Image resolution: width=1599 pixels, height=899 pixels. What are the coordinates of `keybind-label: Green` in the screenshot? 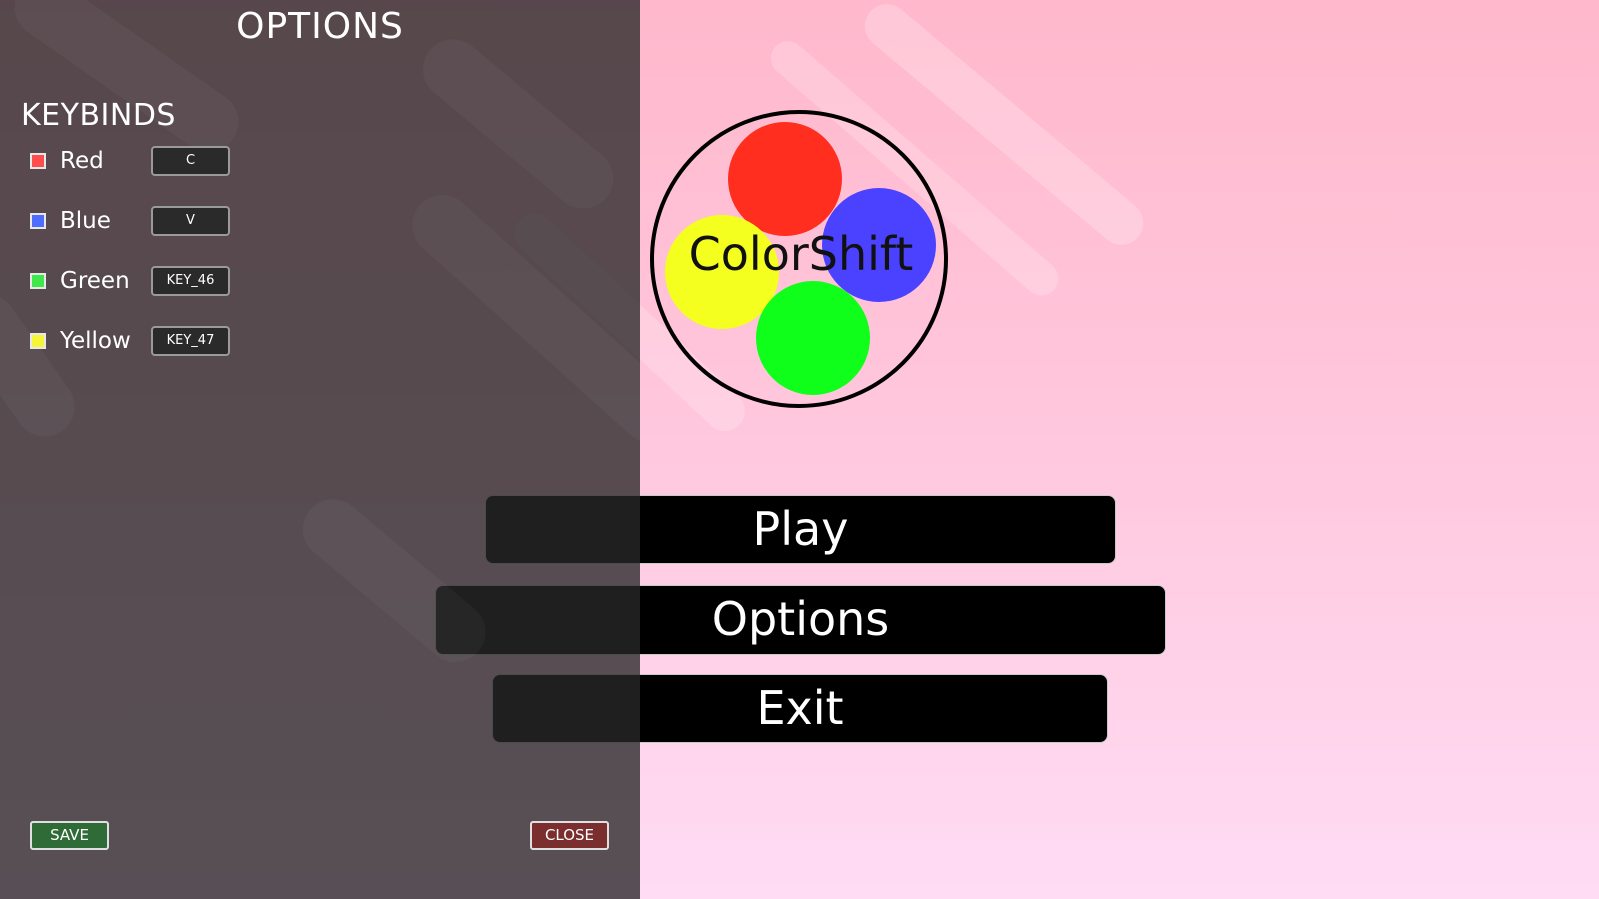 It's located at (95, 281).